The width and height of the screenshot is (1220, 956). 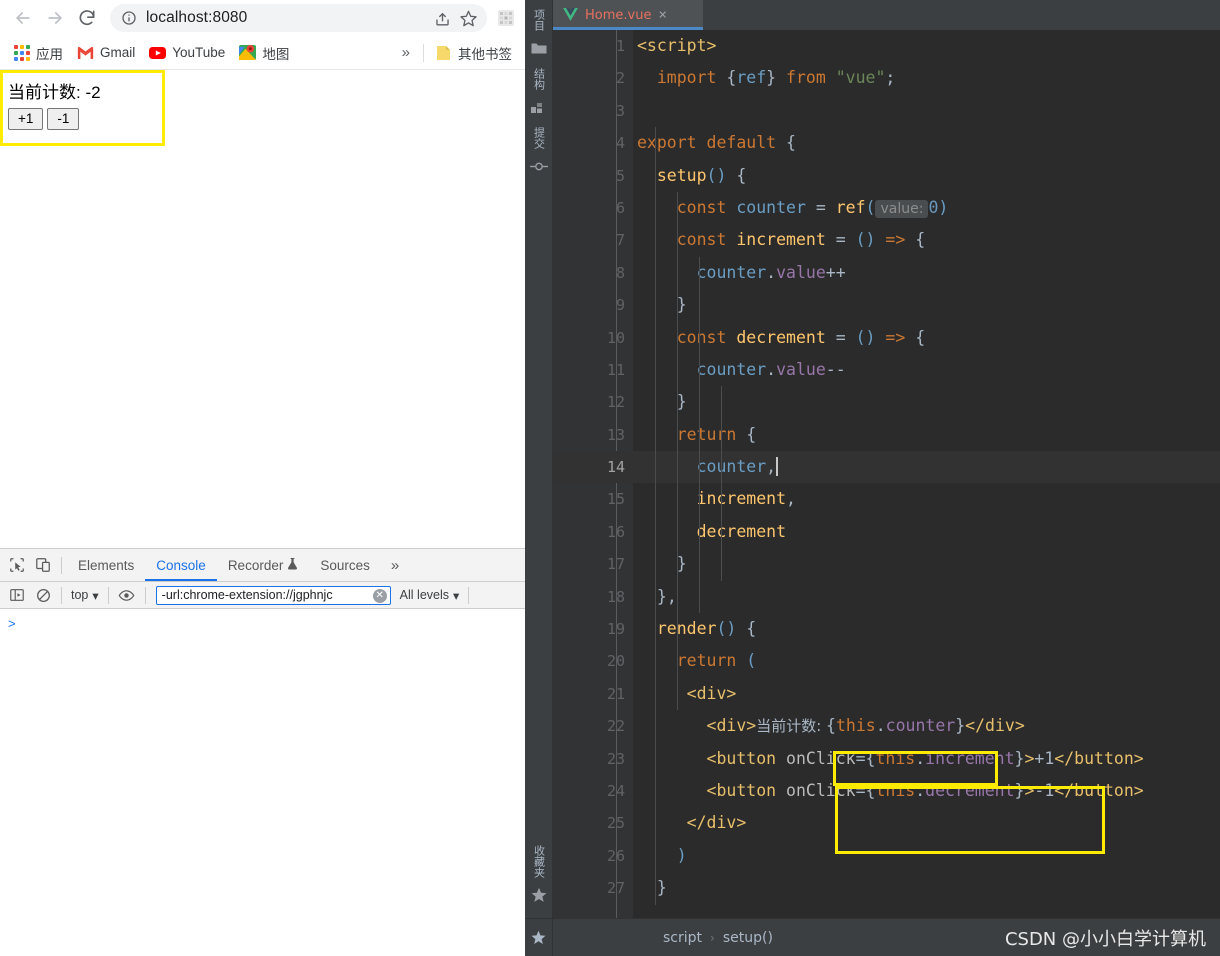 I want to click on line-number: 10, so click(x=604, y=338).